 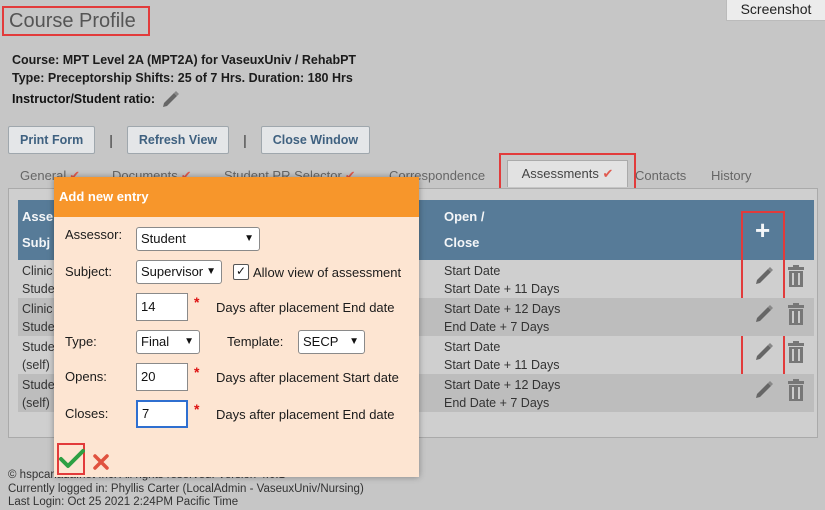 I want to click on allow-view-checkbox: ✓, so click(x=241, y=272).